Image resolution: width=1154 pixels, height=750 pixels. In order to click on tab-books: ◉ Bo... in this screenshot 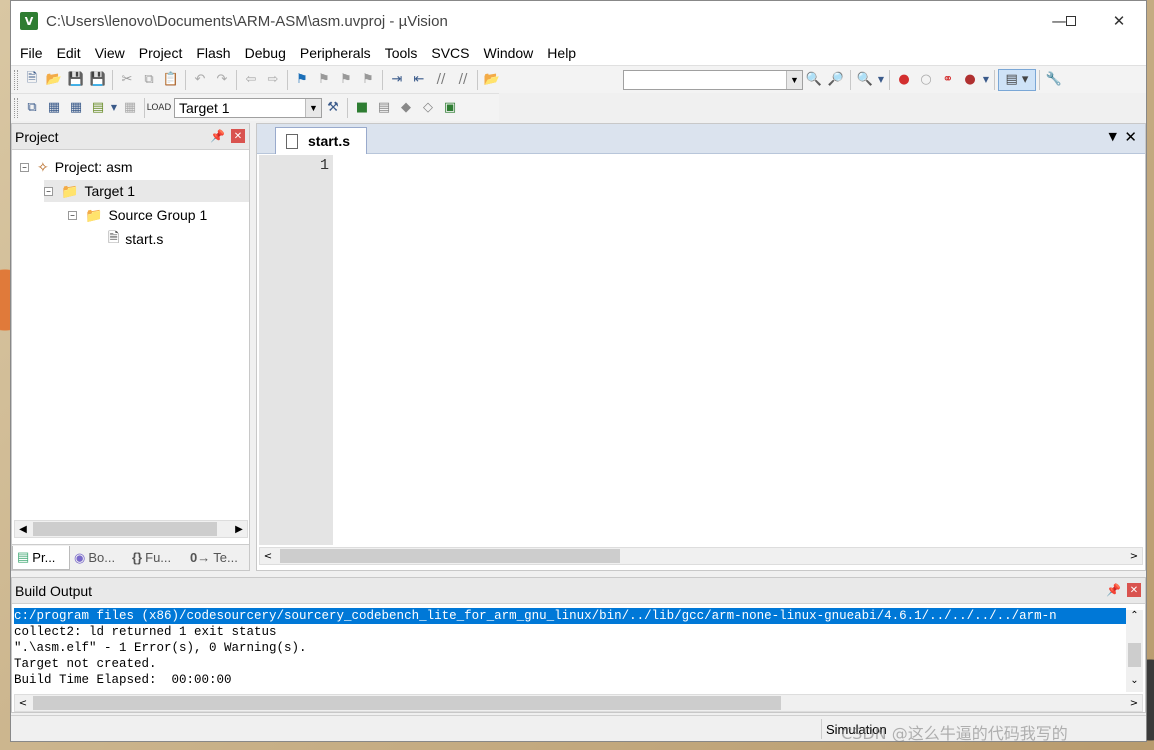, I will do `click(99, 558)`.